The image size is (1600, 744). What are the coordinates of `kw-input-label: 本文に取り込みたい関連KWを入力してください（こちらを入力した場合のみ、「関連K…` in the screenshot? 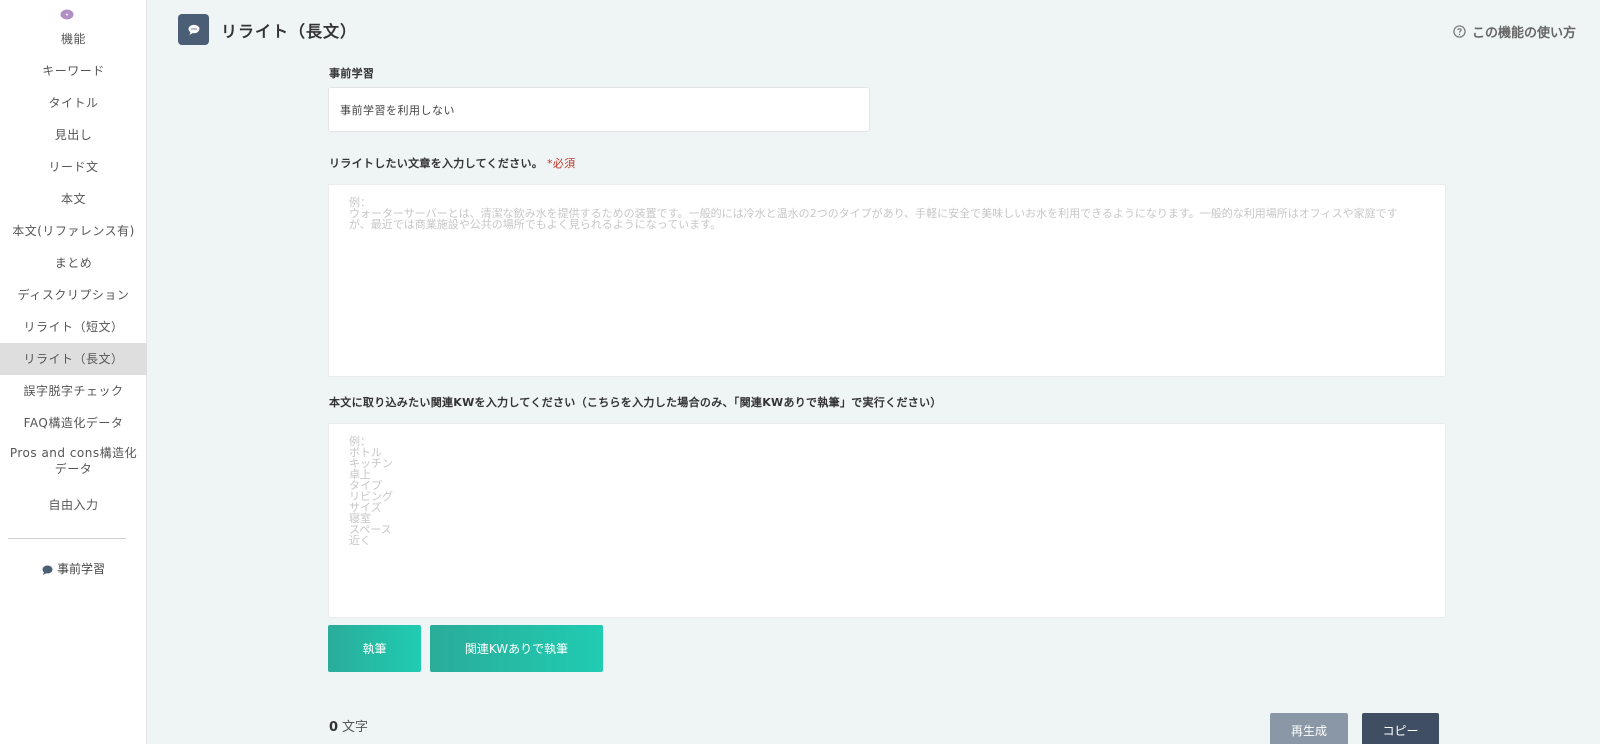 It's located at (635, 402).